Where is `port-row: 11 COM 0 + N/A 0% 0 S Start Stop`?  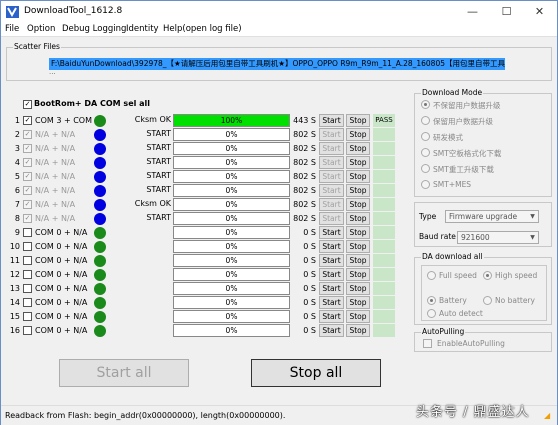 port-row: 11 COM 0 + N/A 0% 0 S Start Stop is located at coordinates (201, 261).